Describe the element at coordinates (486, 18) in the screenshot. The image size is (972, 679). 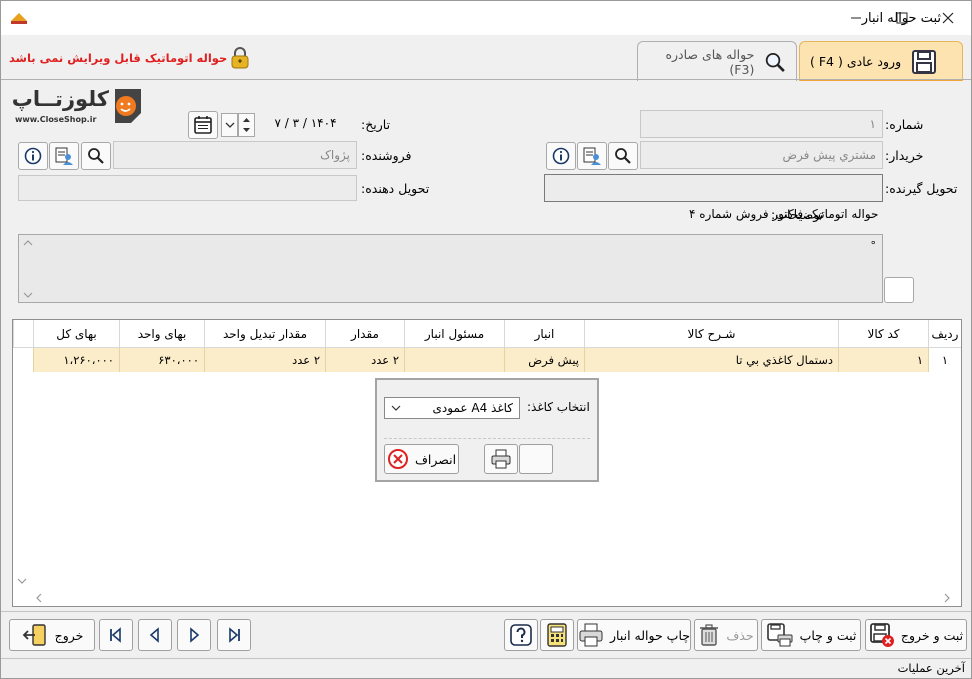
I see `title-bar: ثبت حواله انبار` at that location.